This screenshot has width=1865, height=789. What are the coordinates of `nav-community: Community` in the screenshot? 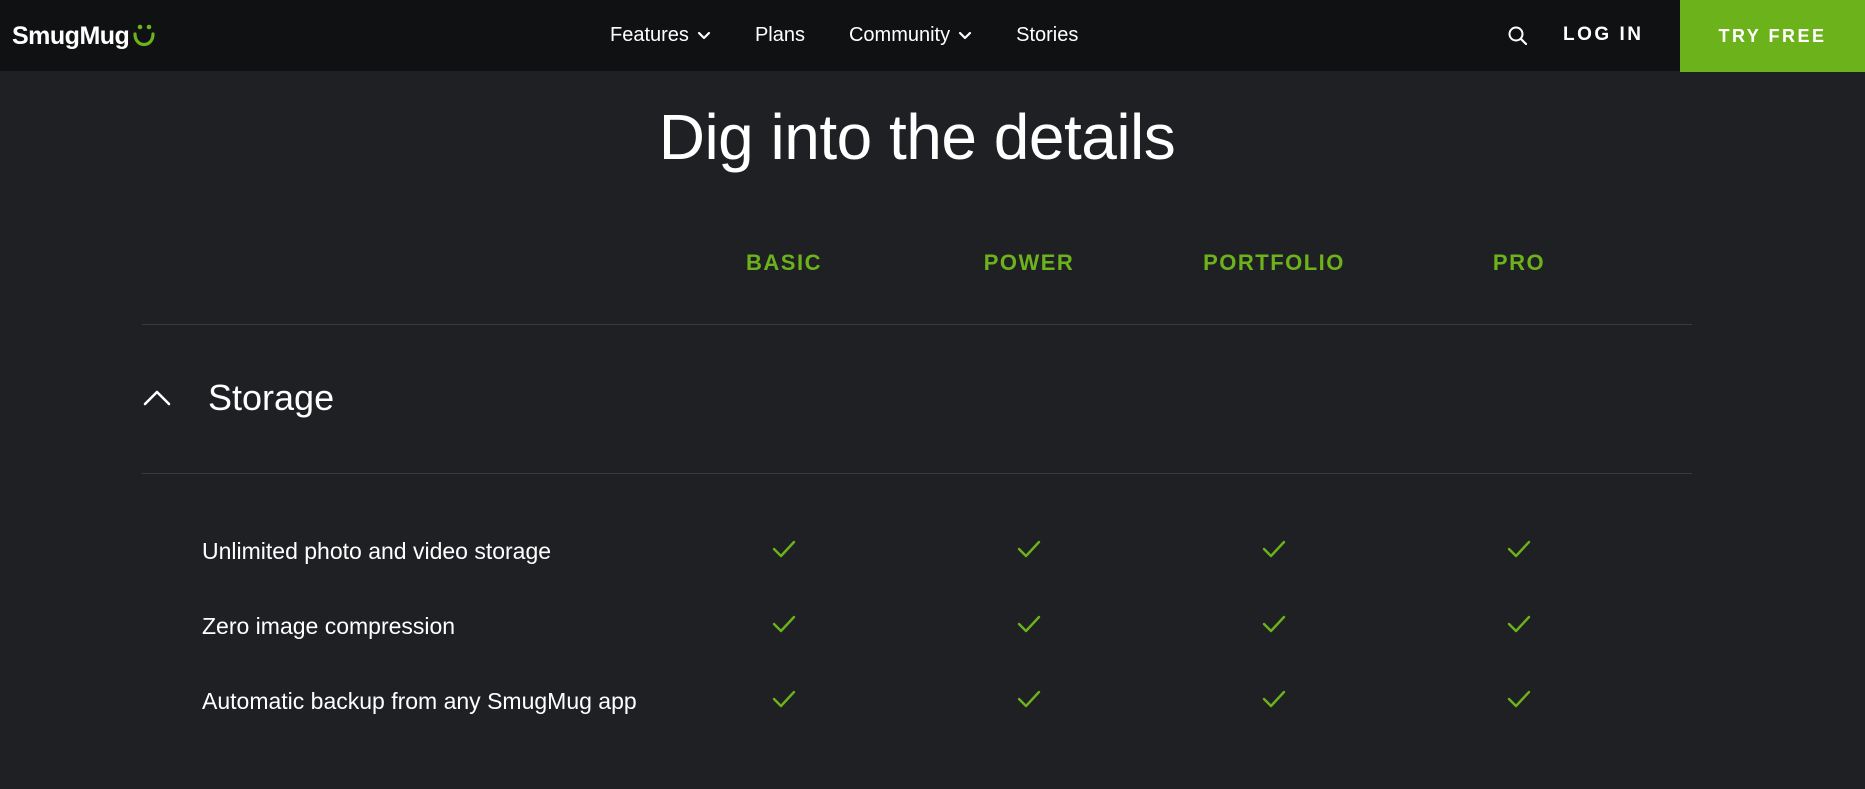 It's located at (910, 35).